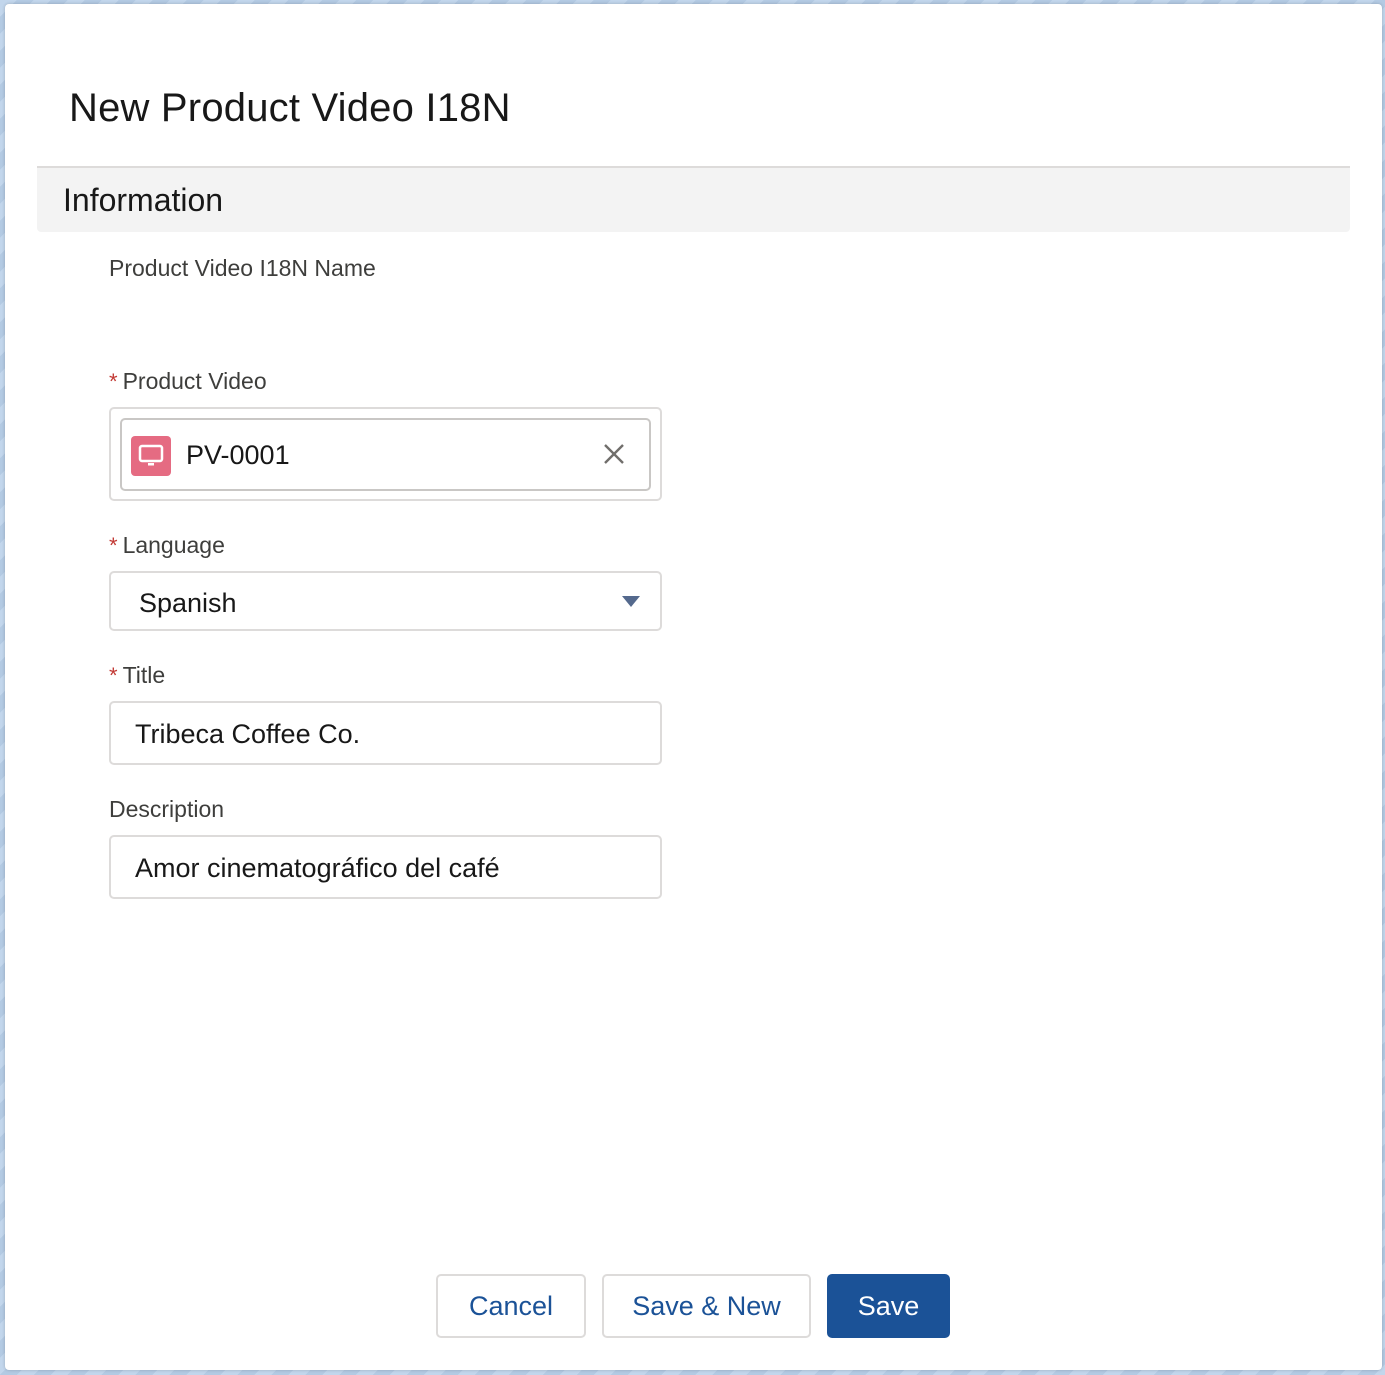 This screenshot has width=1385, height=1375. Describe the element at coordinates (614, 454) in the screenshot. I see `clear-selection-icon` at that location.